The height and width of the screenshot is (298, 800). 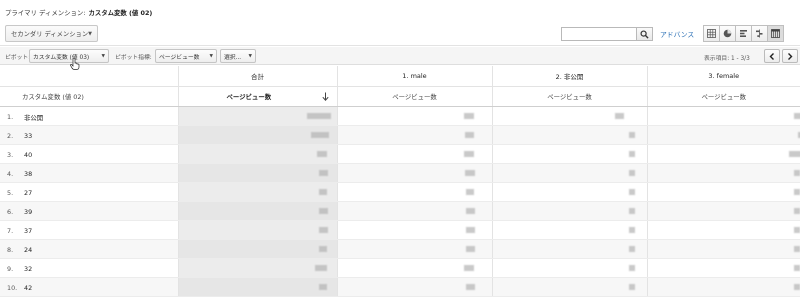 I want to click on advanced-filter-link: アドバンス, so click(x=677, y=34).